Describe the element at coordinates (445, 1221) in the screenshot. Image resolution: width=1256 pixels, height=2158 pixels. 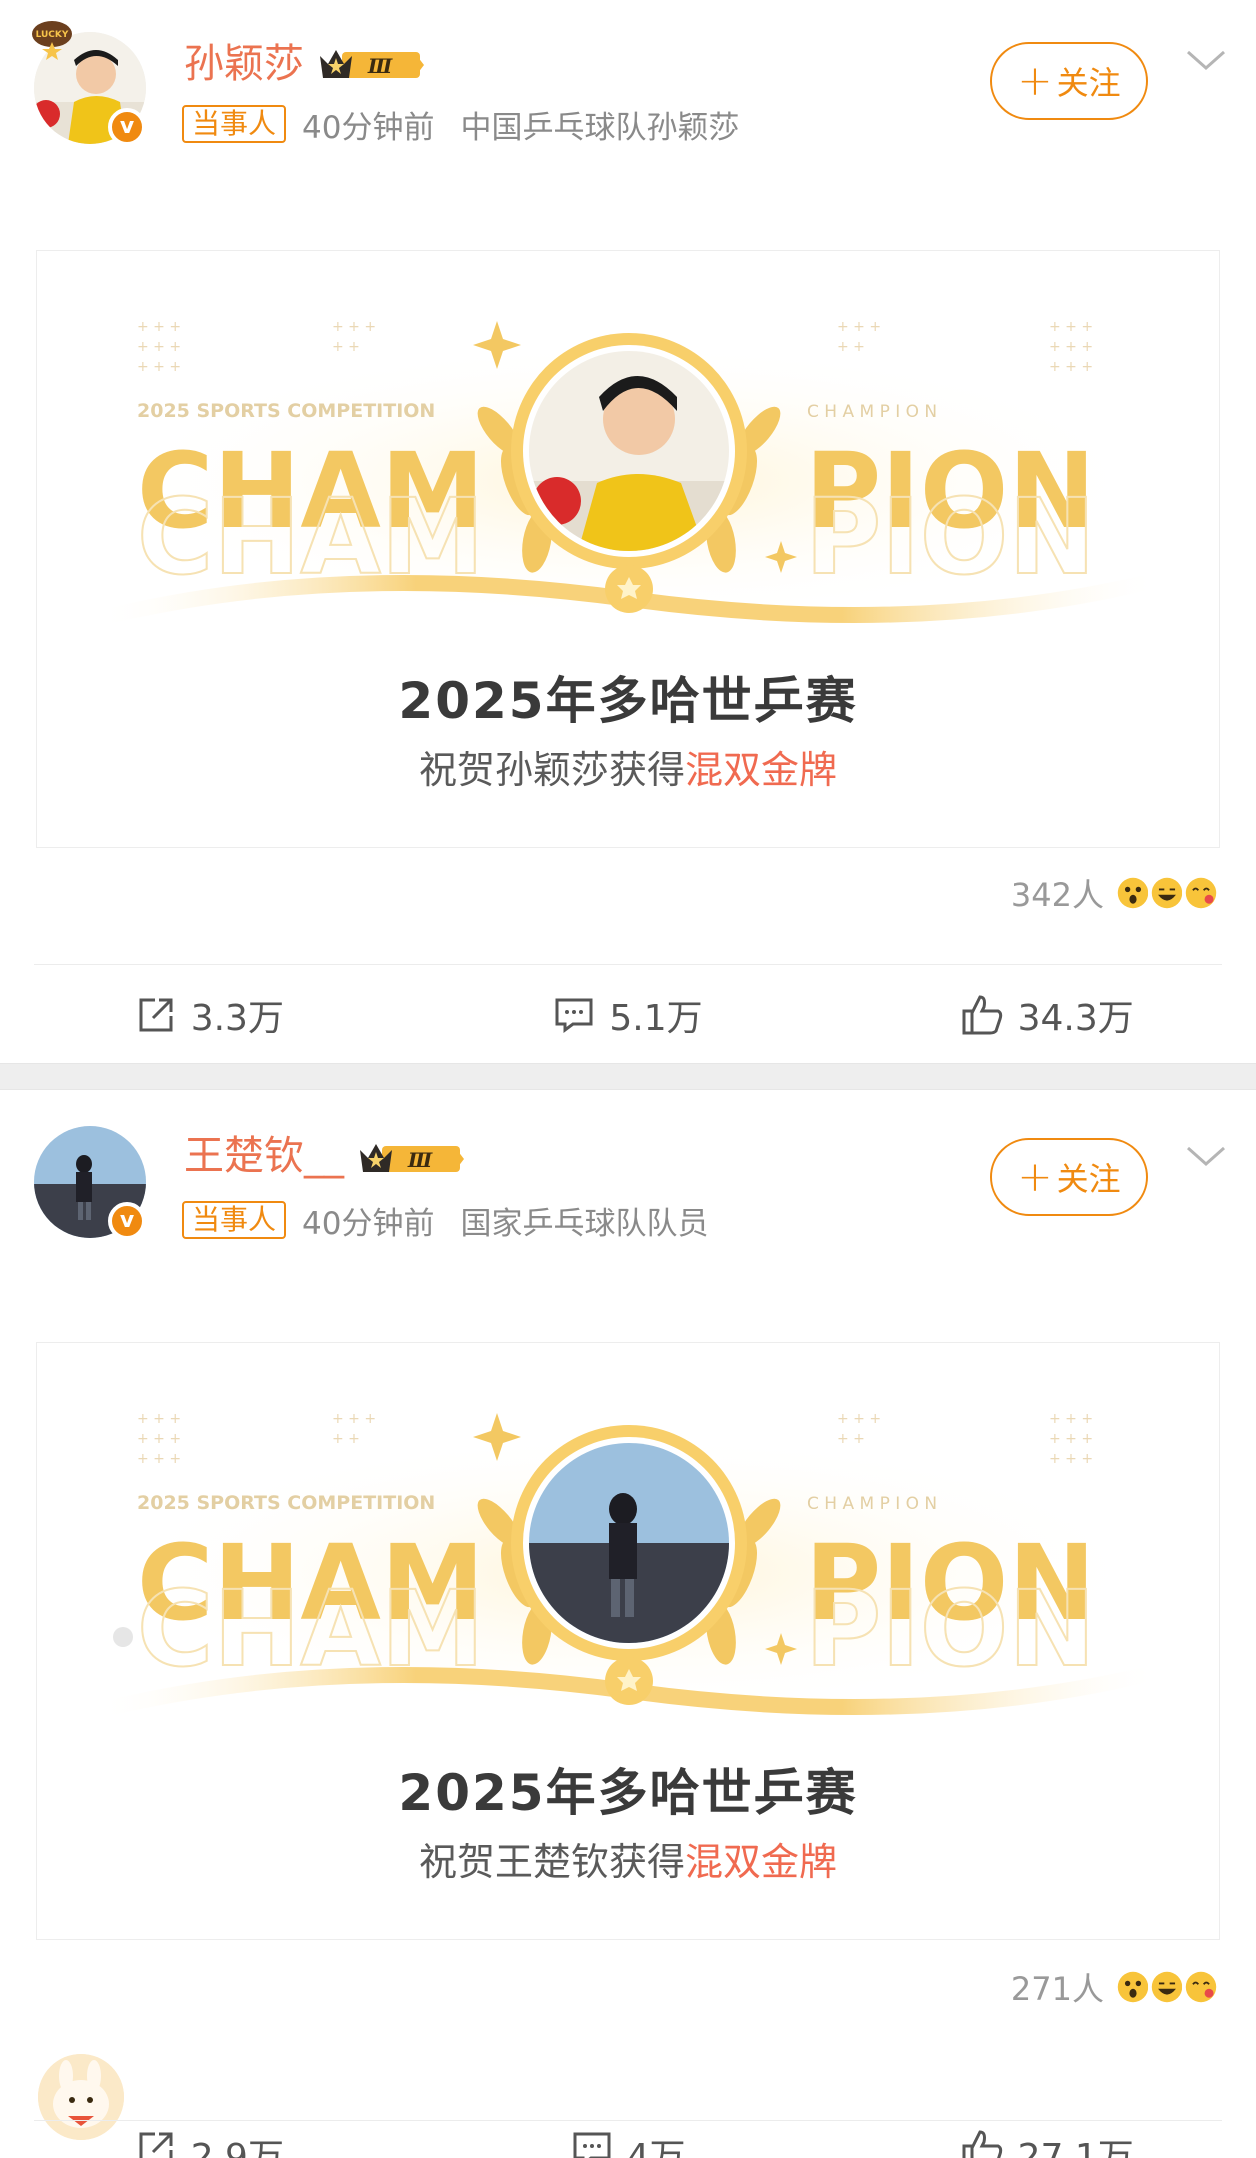
I see `meta-row: 当事人 40分钟前 国家乒乓球队队员` at that location.